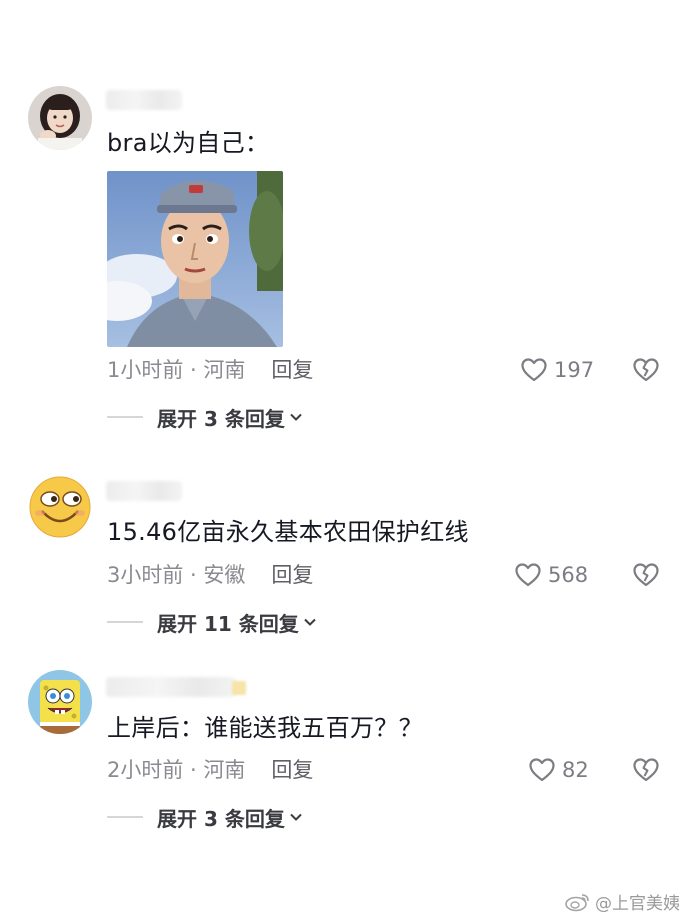  I want to click on like-count: 82, so click(575, 770).